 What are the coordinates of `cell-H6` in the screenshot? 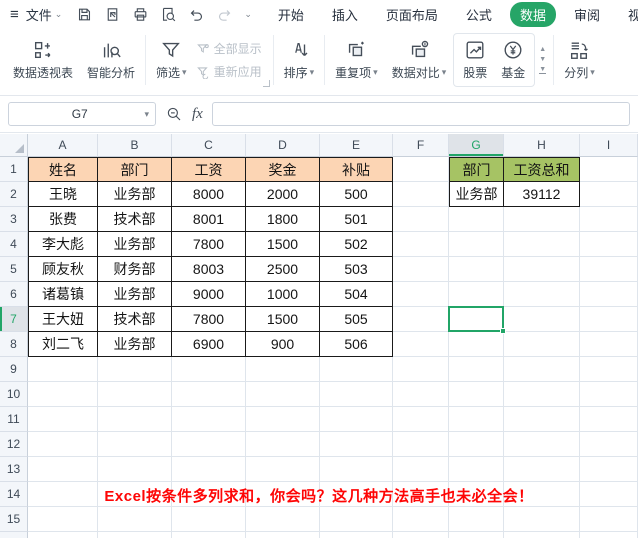 It's located at (542, 294).